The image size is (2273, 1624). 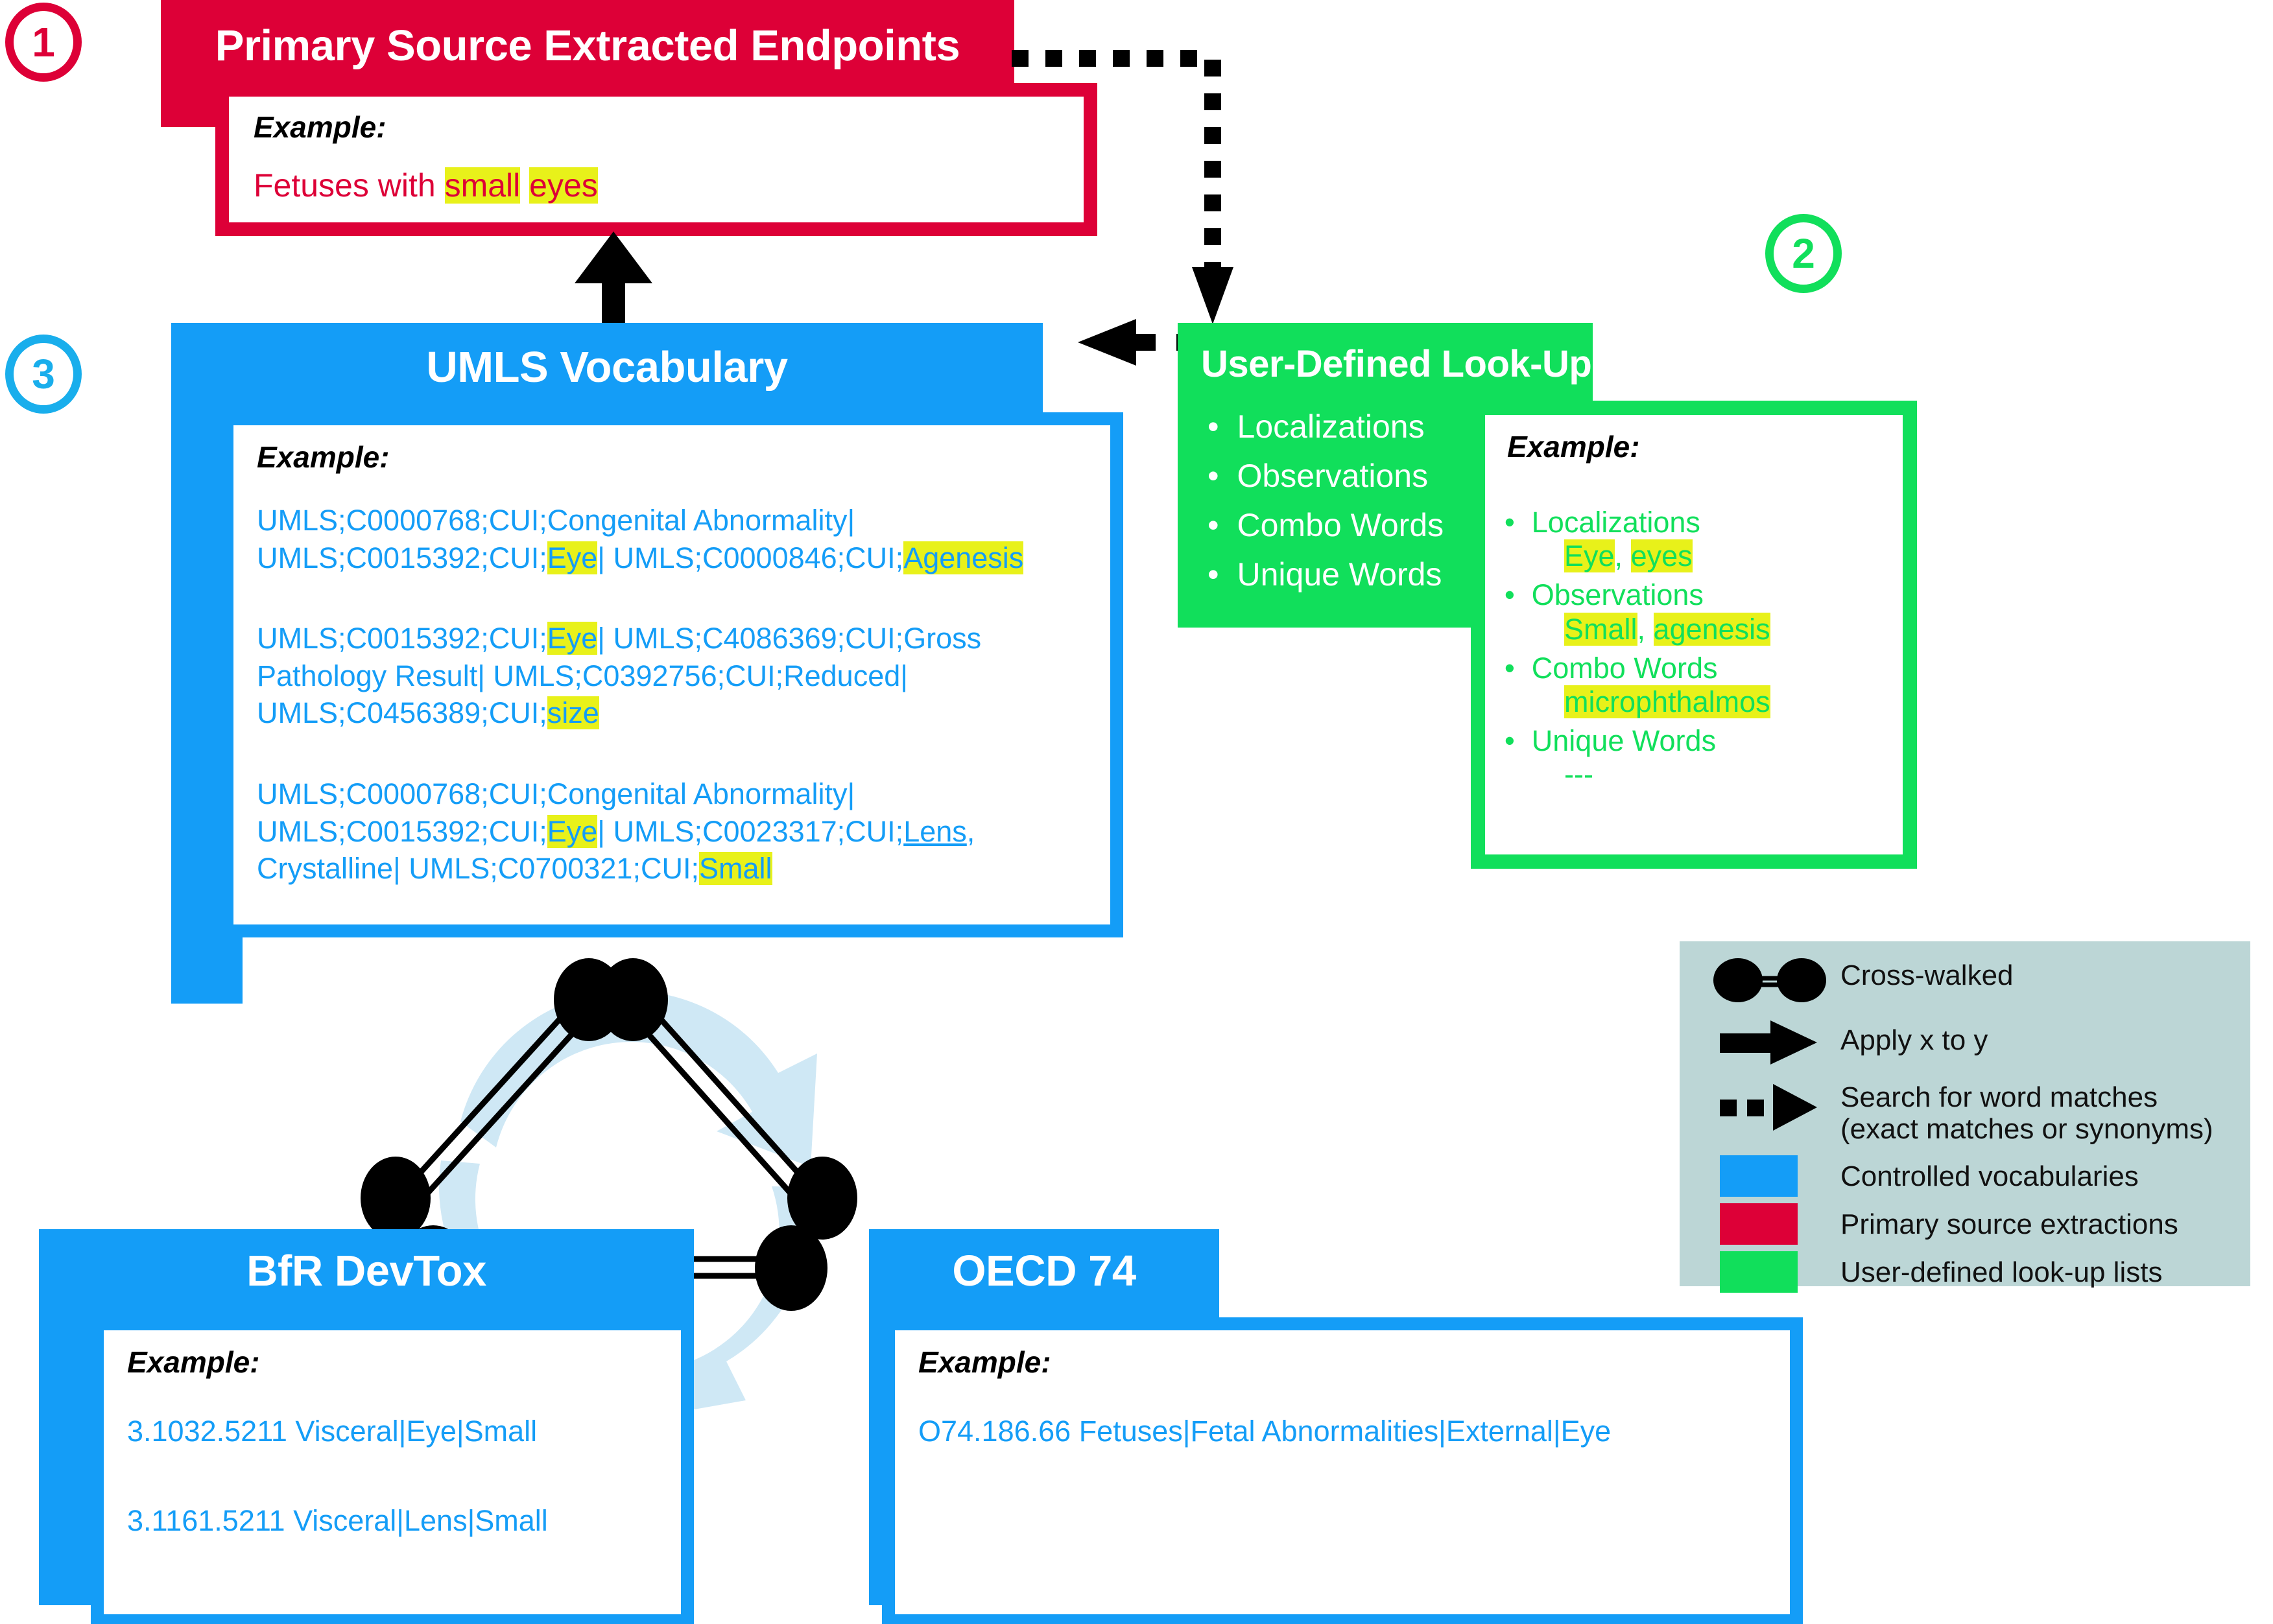 I want to click on step-number: 1, so click(x=43, y=42).